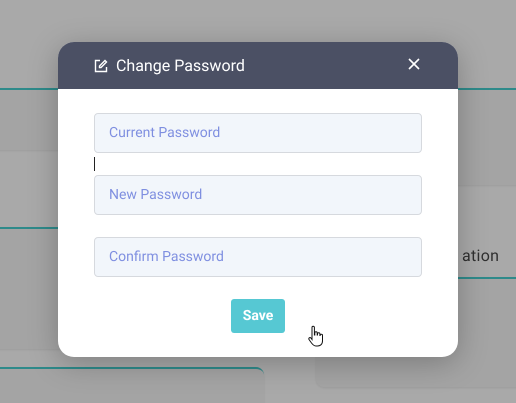 Image resolution: width=516 pixels, height=403 pixels. Describe the element at coordinates (316, 336) in the screenshot. I see `hand-cursor-icon` at that location.